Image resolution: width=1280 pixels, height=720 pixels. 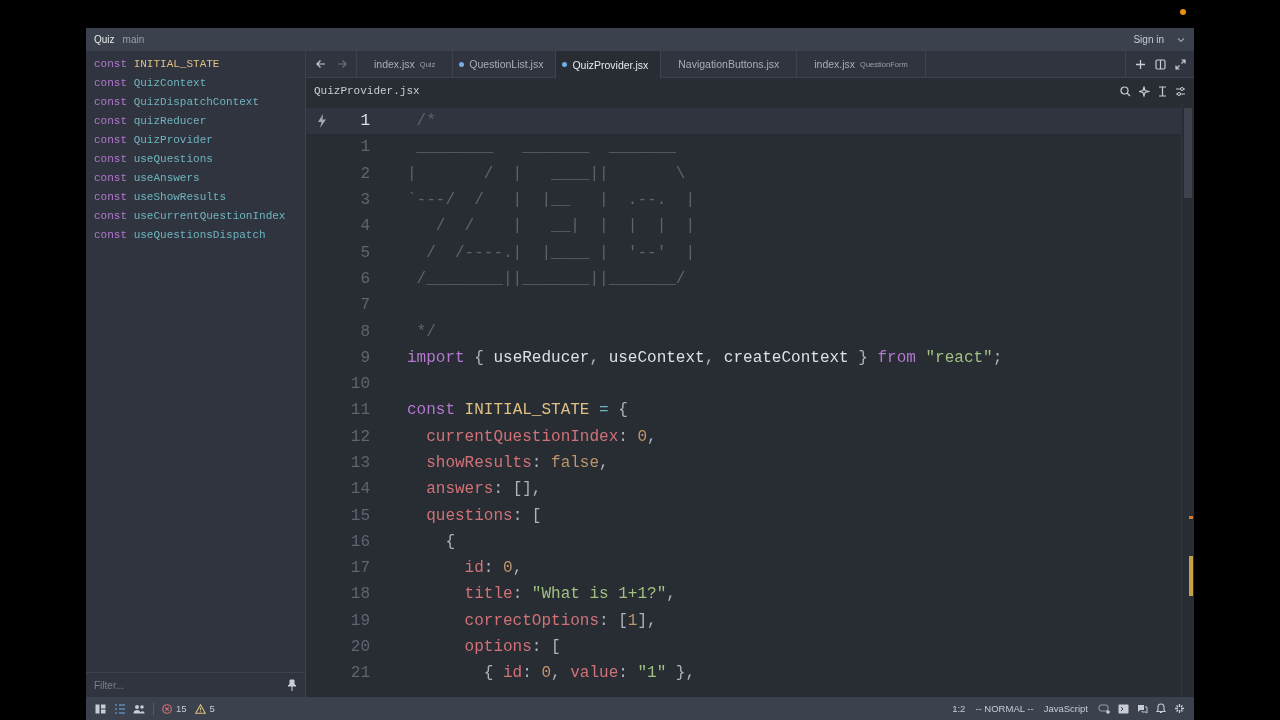 What do you see at coordinates (195, 178) in the screenshot?
I see `outline-item: const useAnswers` at bounding box center [195, 178].